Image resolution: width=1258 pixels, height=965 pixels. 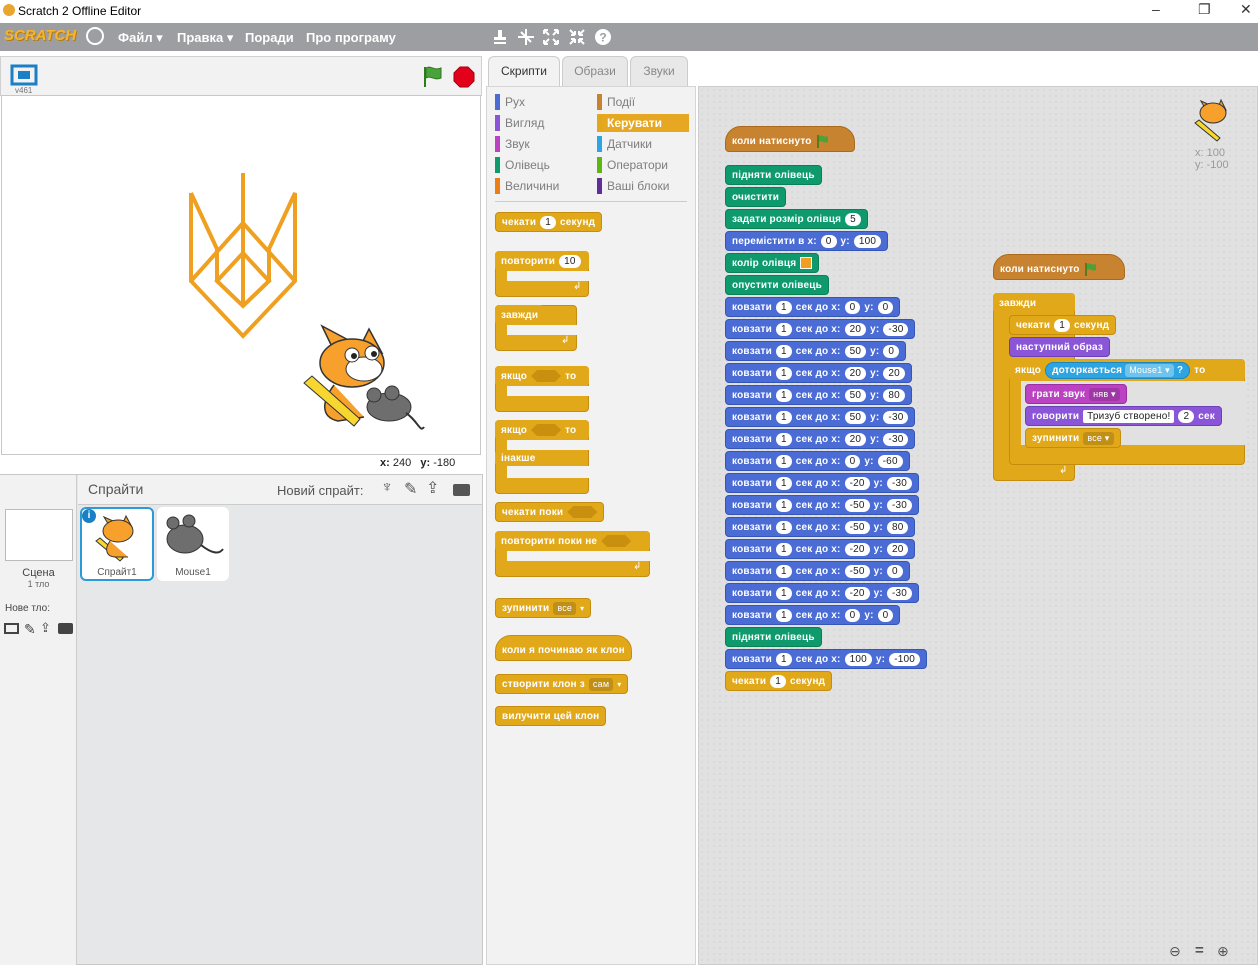 What do you see at coordinates (417, 463) in the screenshot?
I see `mouse-coordinates: x: 240 y: -180` at bounding box center [417, 463].